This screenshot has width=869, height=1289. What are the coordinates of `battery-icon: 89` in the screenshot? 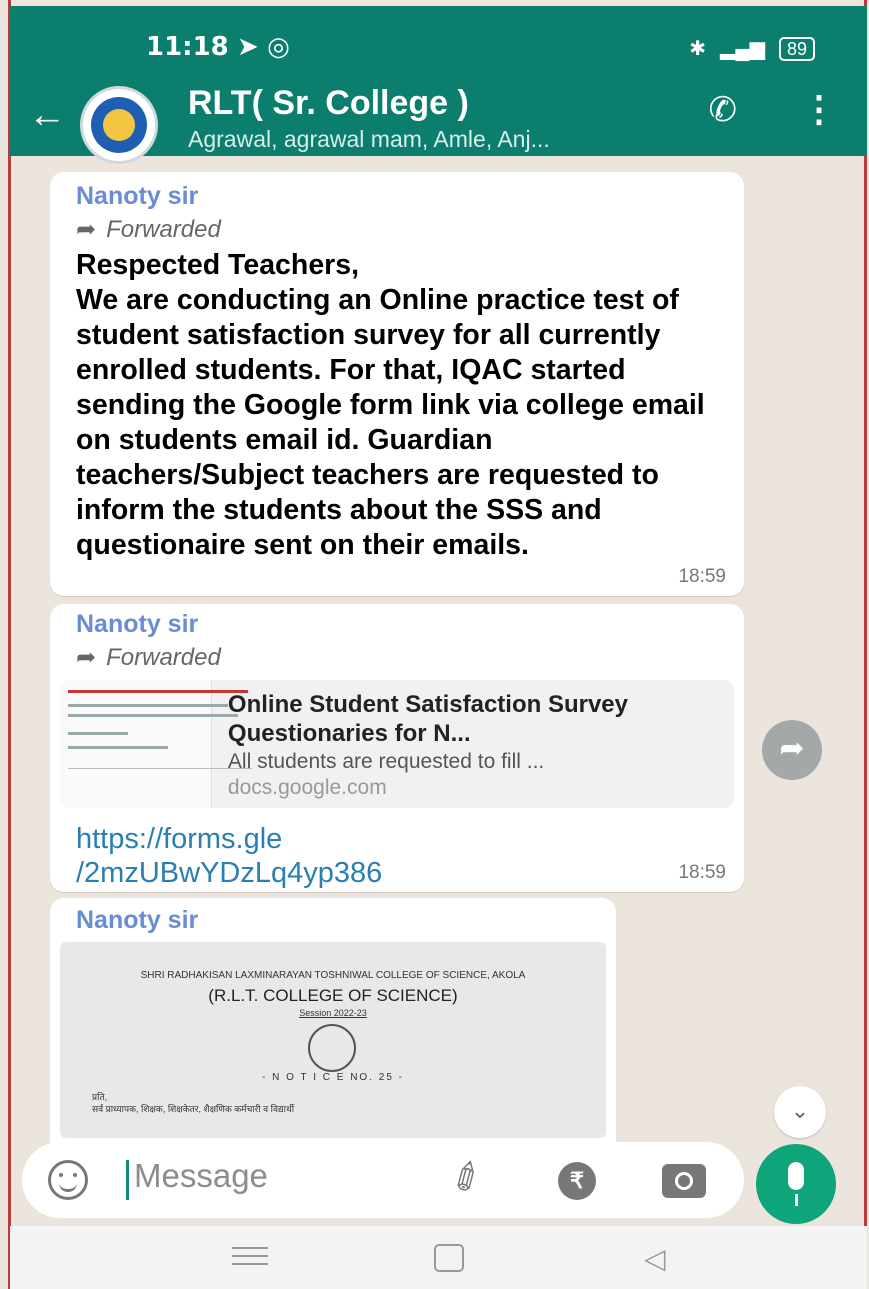 It's located at (796, 48).